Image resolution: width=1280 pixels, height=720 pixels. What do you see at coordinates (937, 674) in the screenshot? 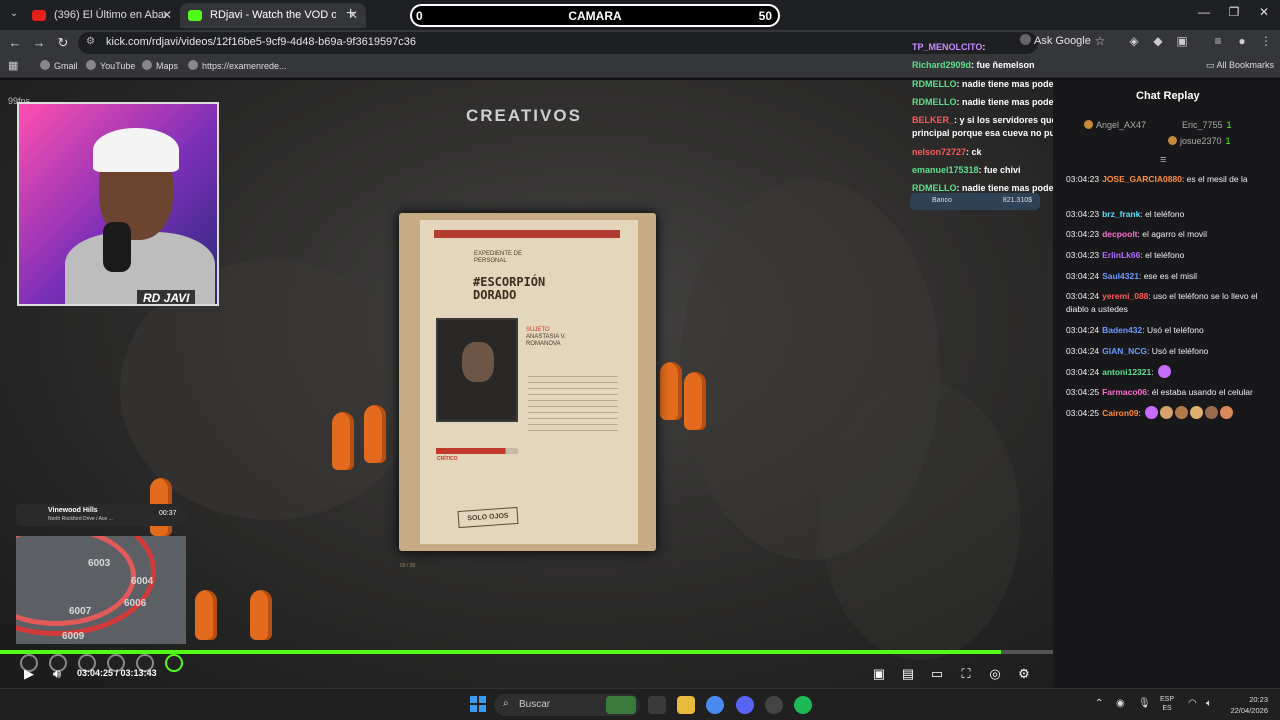
I see `theater-icon: ▭` at bounding box center [937, 674].